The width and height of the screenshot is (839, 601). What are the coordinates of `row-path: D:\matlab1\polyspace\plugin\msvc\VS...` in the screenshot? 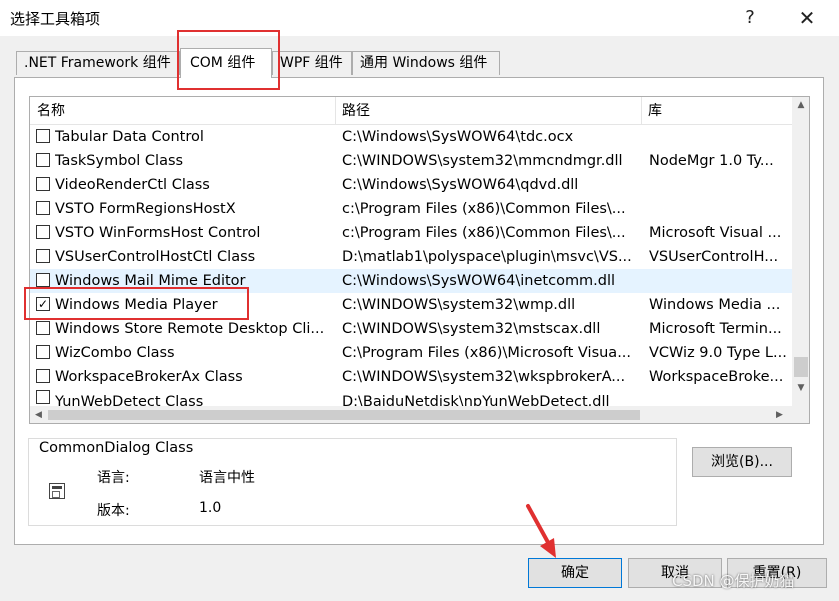 It's located at (487, 257).